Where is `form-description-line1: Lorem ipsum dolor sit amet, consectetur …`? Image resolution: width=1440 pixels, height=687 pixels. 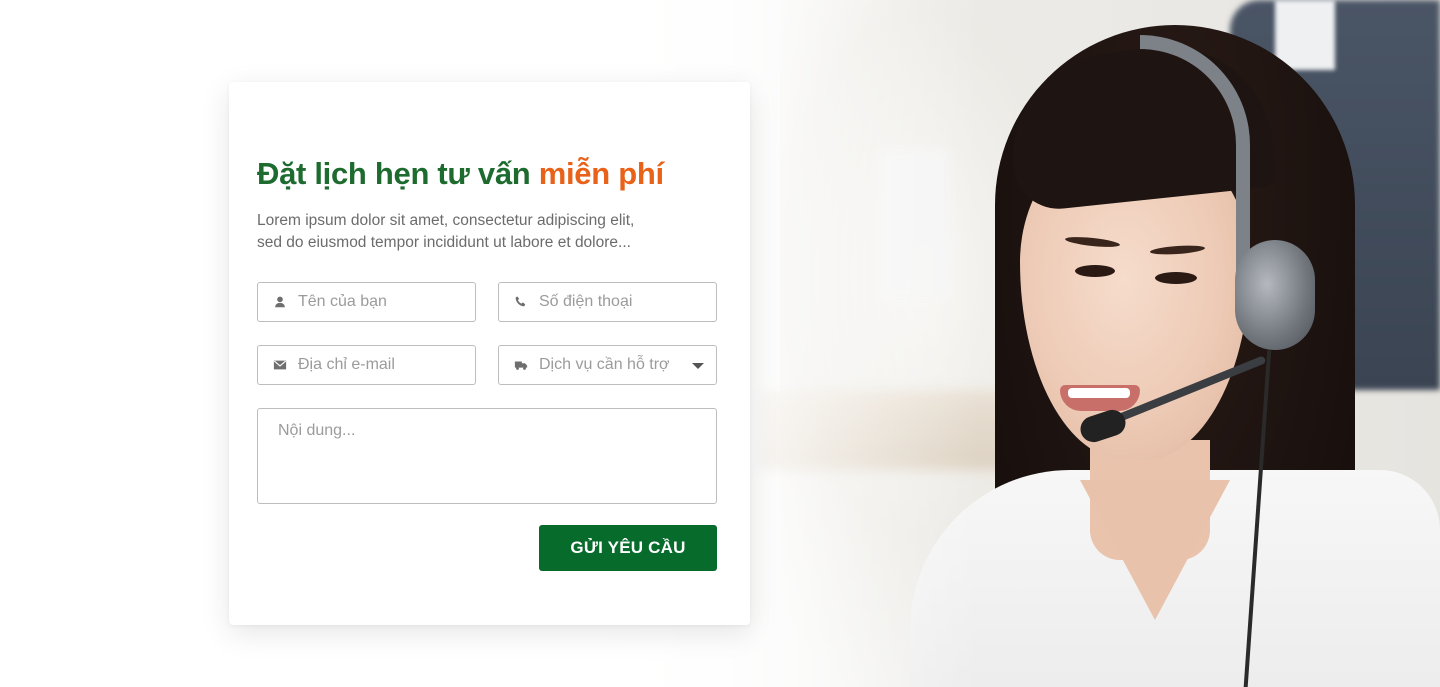 form-description-line1: Lorem ipsum dolor sit amet, consectetur … is located at coordinates (446, 220).